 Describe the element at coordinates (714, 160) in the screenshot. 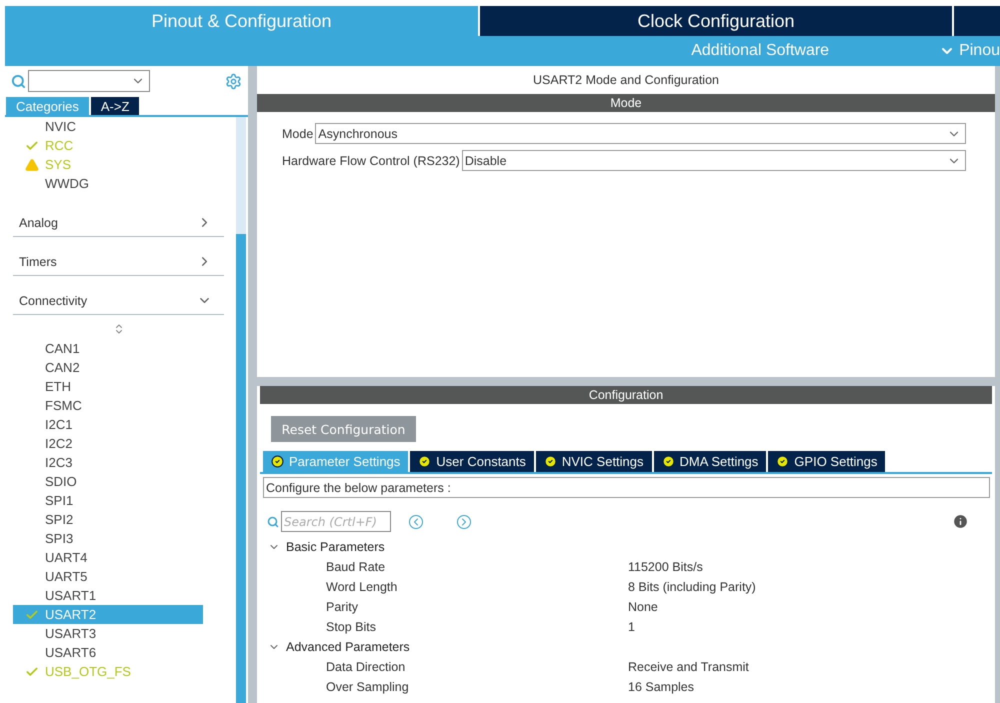

I see `dropdown-field: Disable` at that location.